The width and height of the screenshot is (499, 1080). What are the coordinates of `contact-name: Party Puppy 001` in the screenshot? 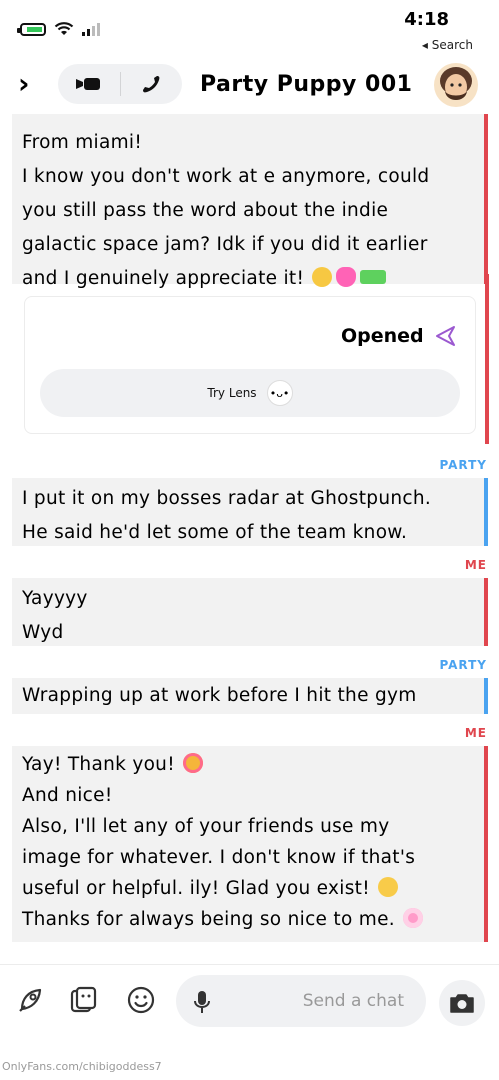 It's located at (314, 84).